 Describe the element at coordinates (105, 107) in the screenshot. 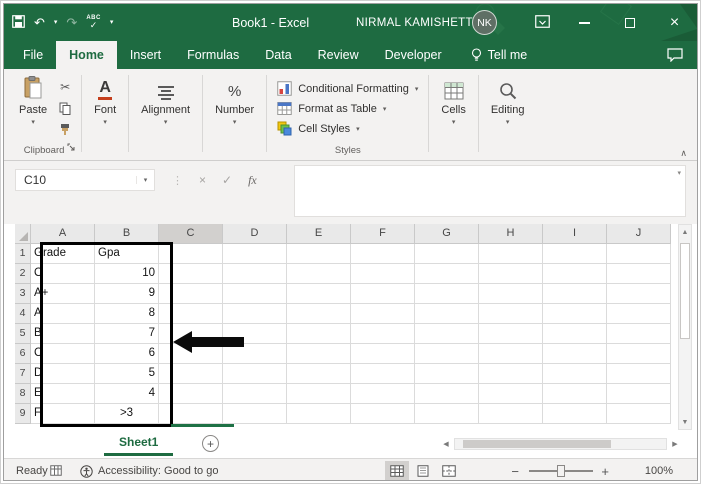

I see `font-menu-button: A Font ▾` at that location.